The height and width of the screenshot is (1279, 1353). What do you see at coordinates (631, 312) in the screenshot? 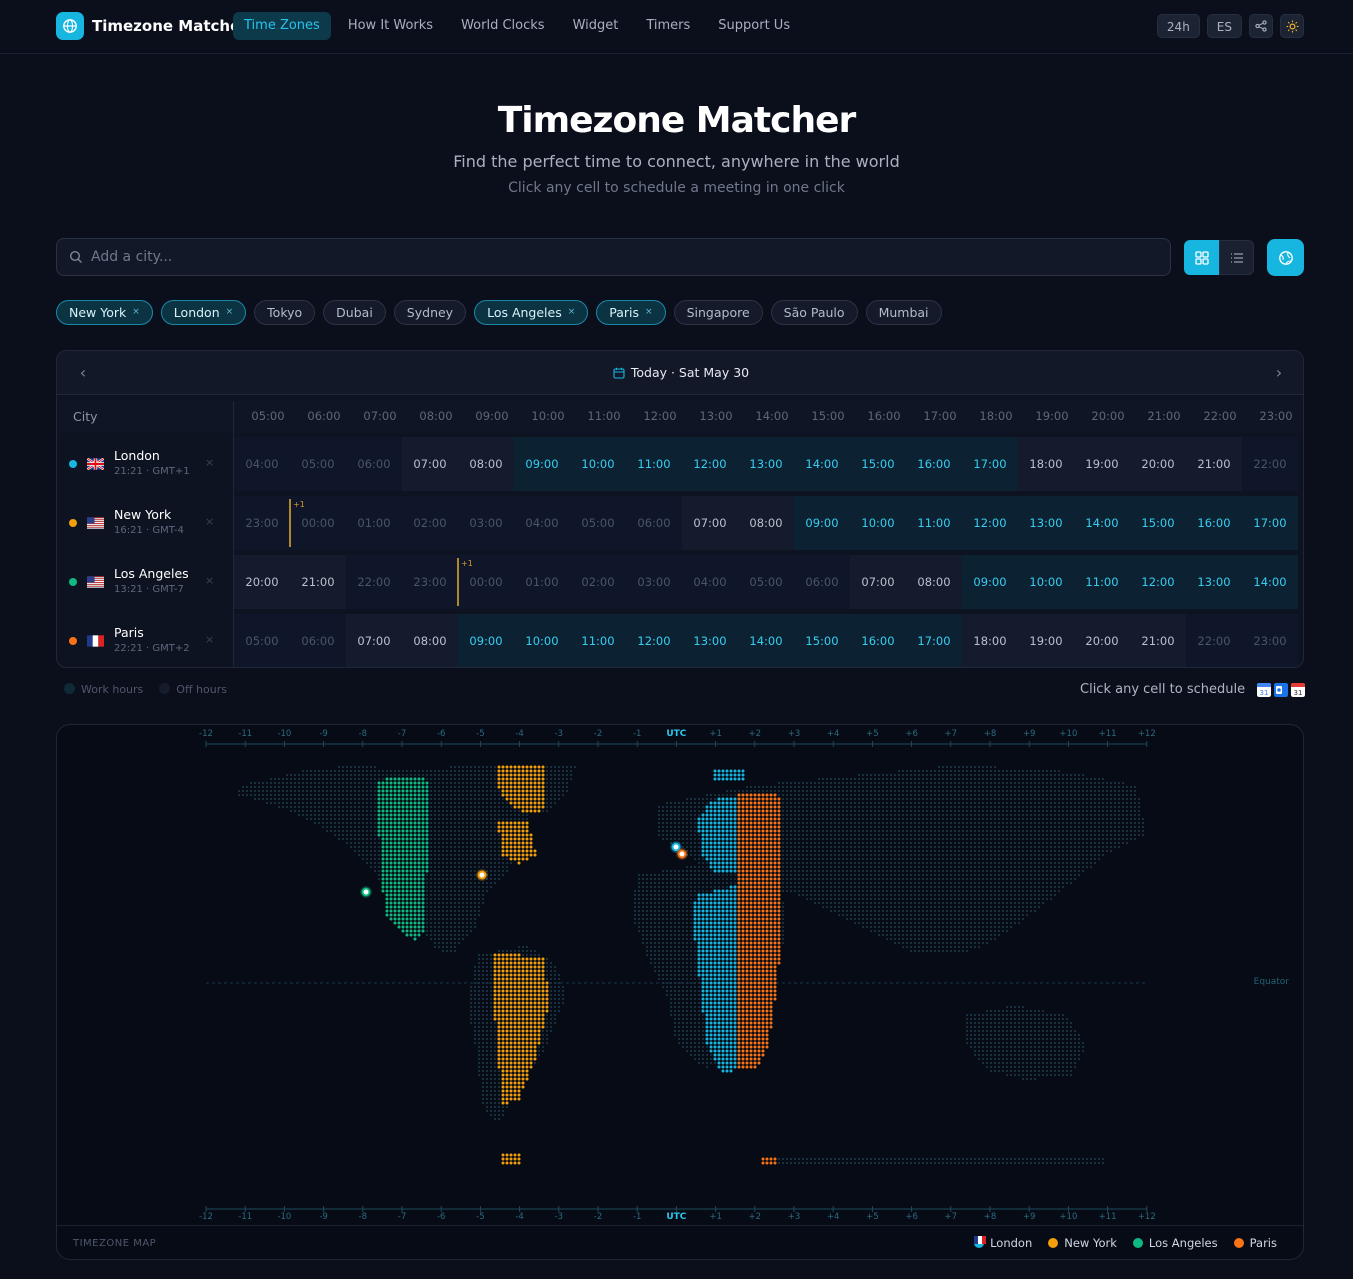
I see `city-chip: Paris ×` at bounding box center [631, 312].